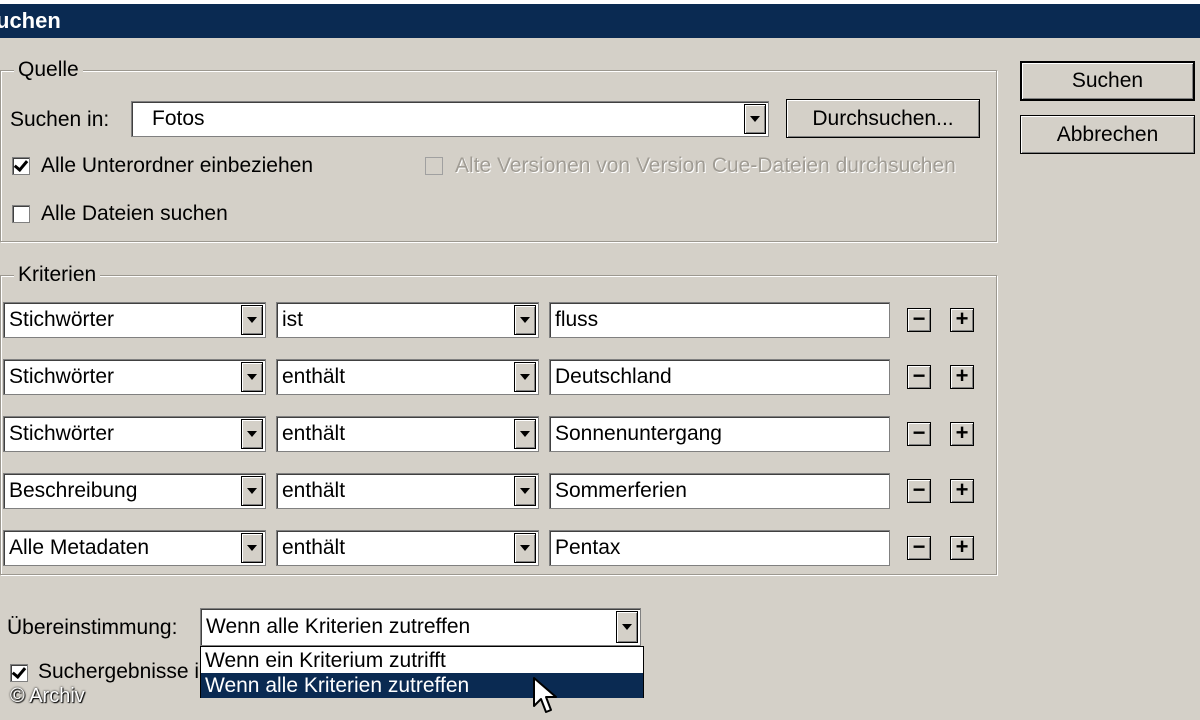 Image resolution: width=1200 pixels, height=720 pixels. I want to click on criteria-field-combo: Beschreibung, so click(134, 491).